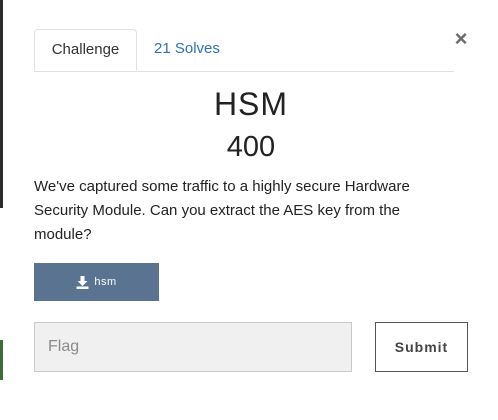  I want to click on download-file-button: hsm, so click(96, 282).